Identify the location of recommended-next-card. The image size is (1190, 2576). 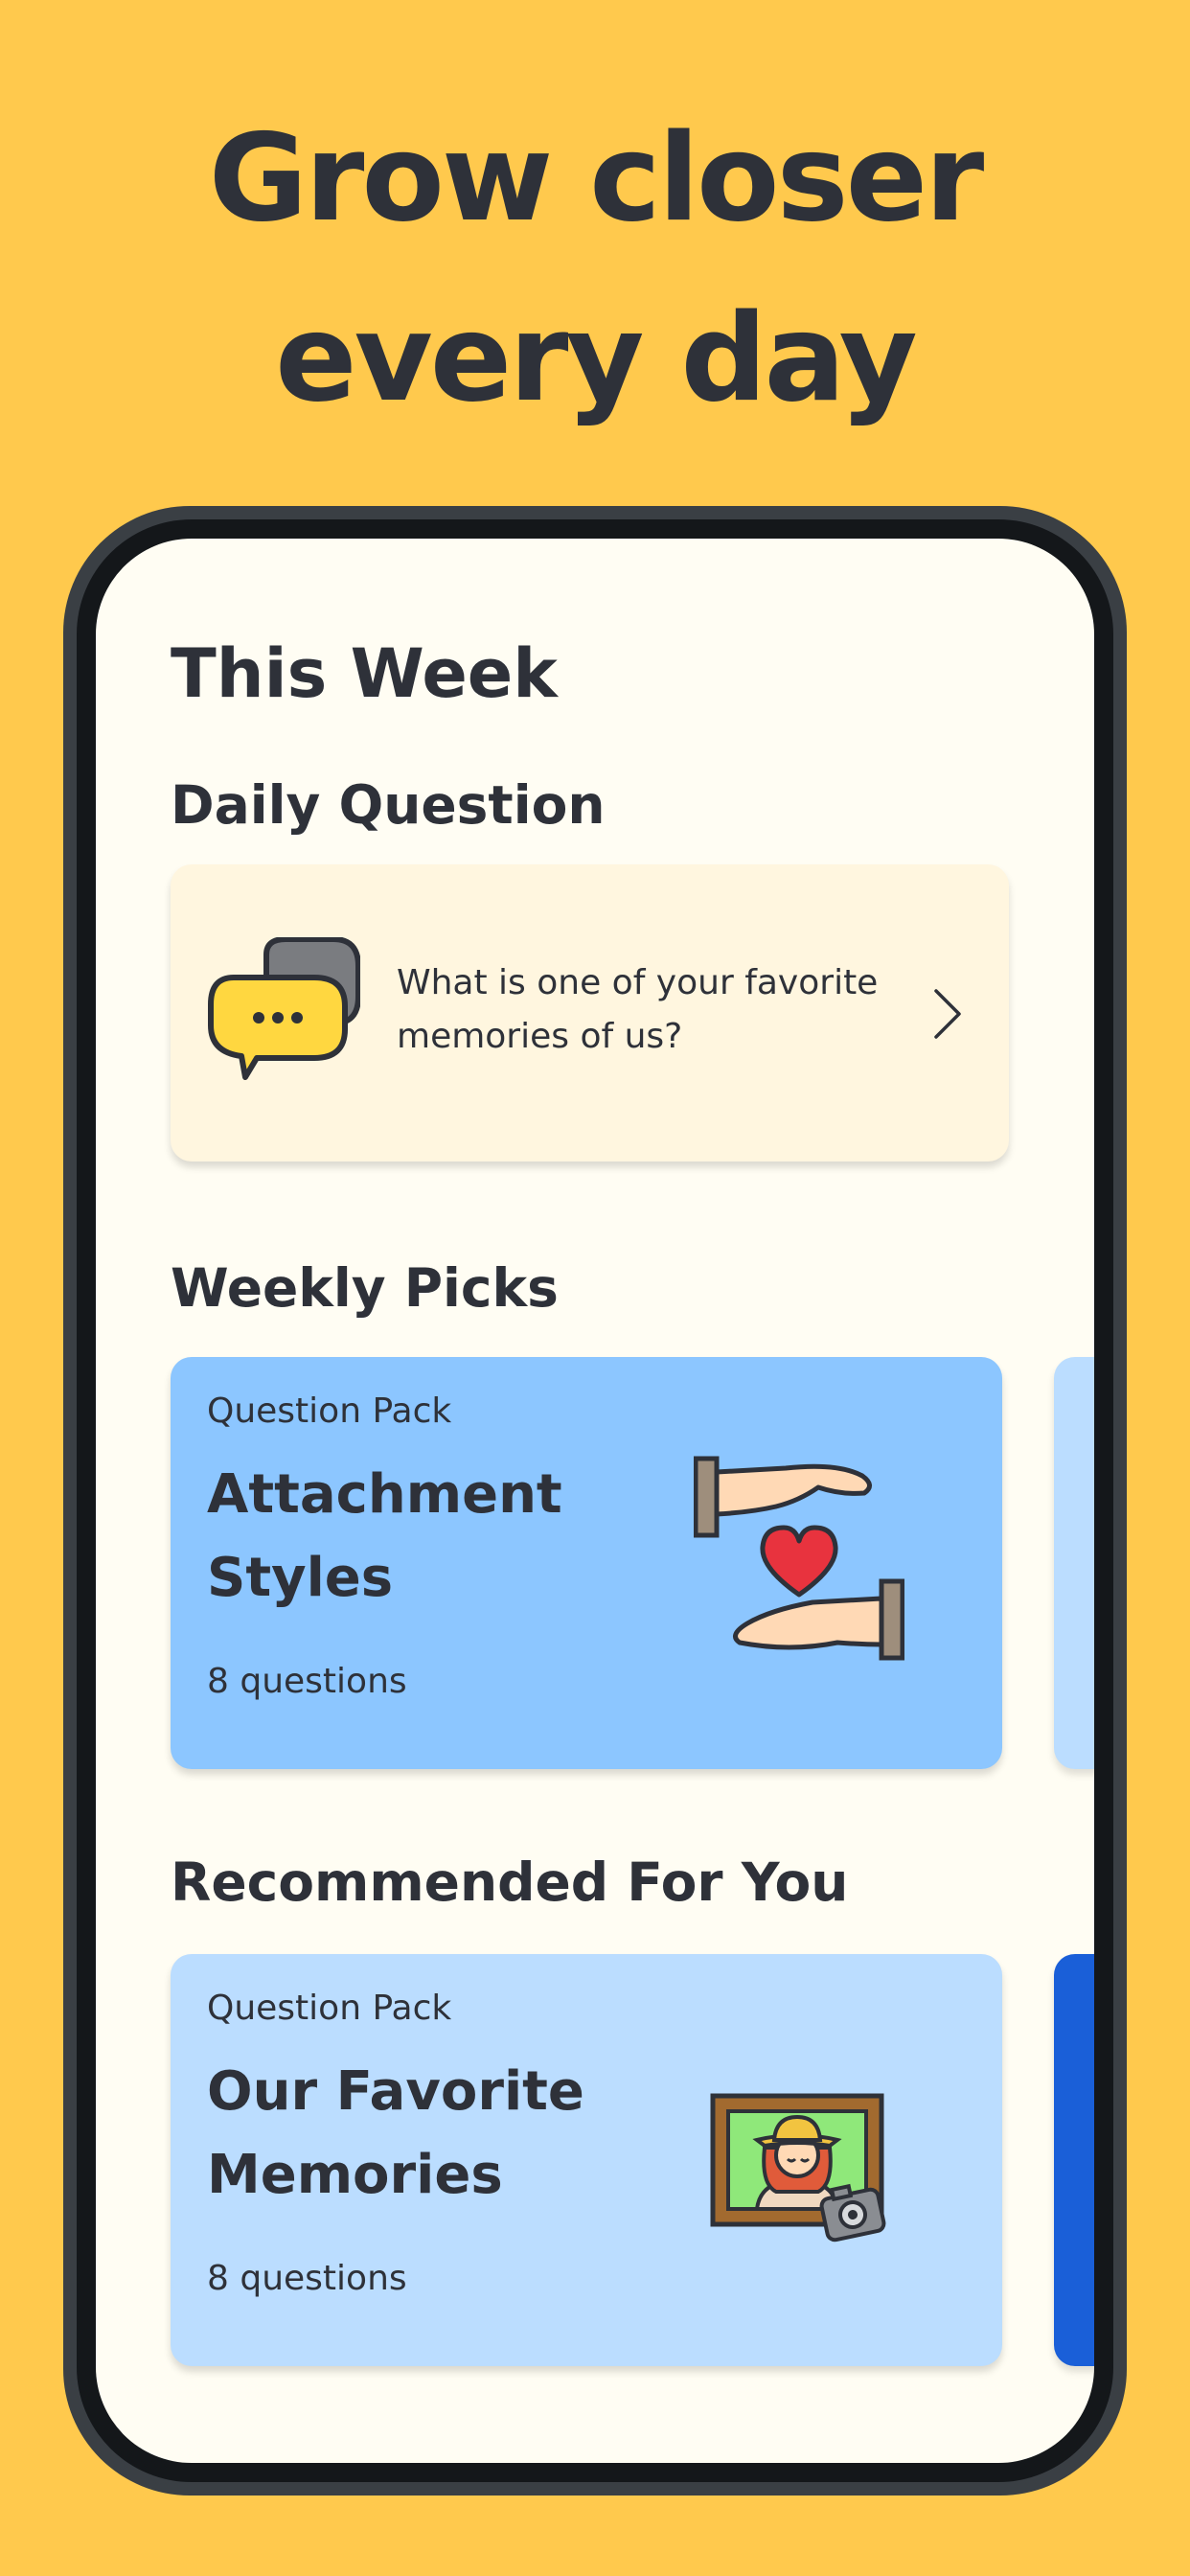
(1074, 2160).